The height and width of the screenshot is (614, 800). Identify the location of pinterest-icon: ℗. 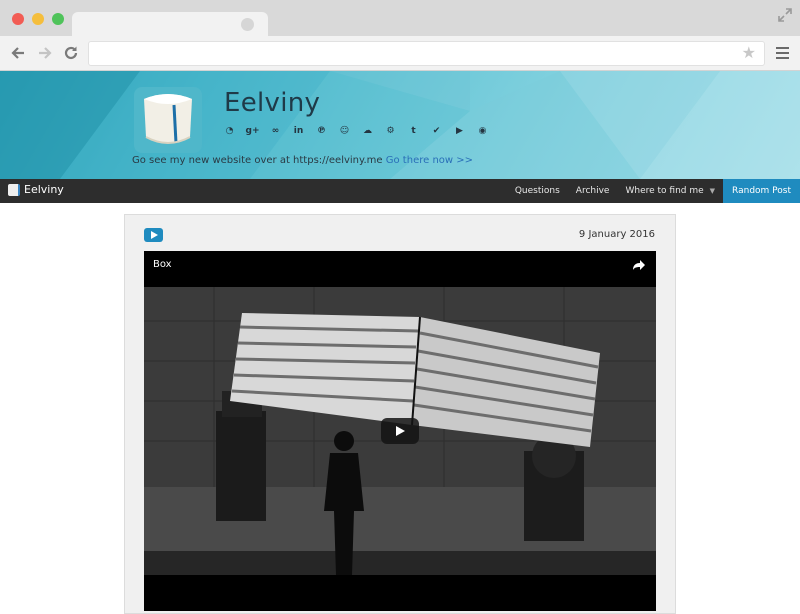
(321, 131).